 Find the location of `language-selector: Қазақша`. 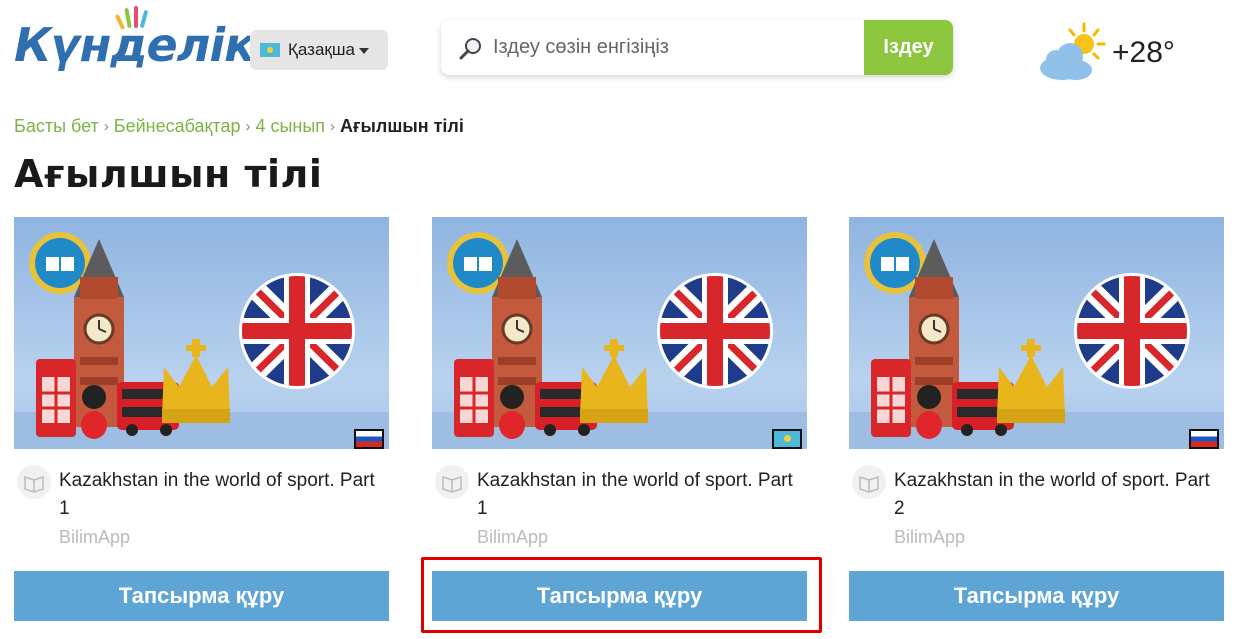

language-selector: Қазақша is located at coordinates (319, 50).